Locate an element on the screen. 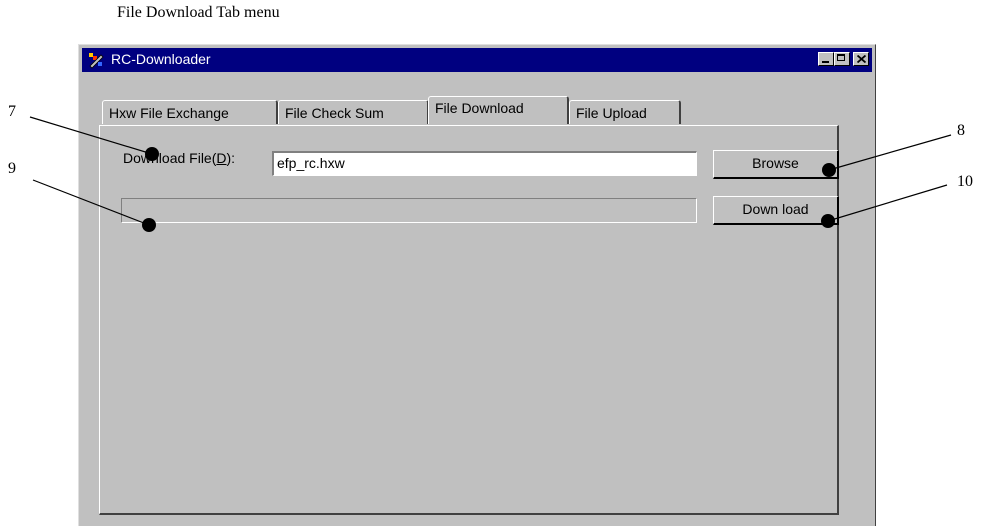 Image resolution: width=1003 pixels, height=526 pixels. figure-caption: File Download Tab menu is located at coordinates (198, 12).